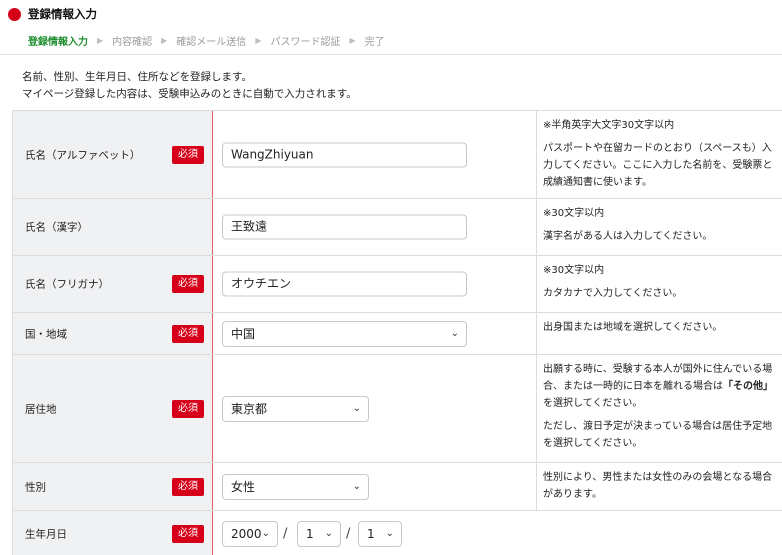 The height and width of the screenshot is (555, 782). I want to click on help-text: ※30文字以内 カタカナで入力してください。, so click(659, 284).